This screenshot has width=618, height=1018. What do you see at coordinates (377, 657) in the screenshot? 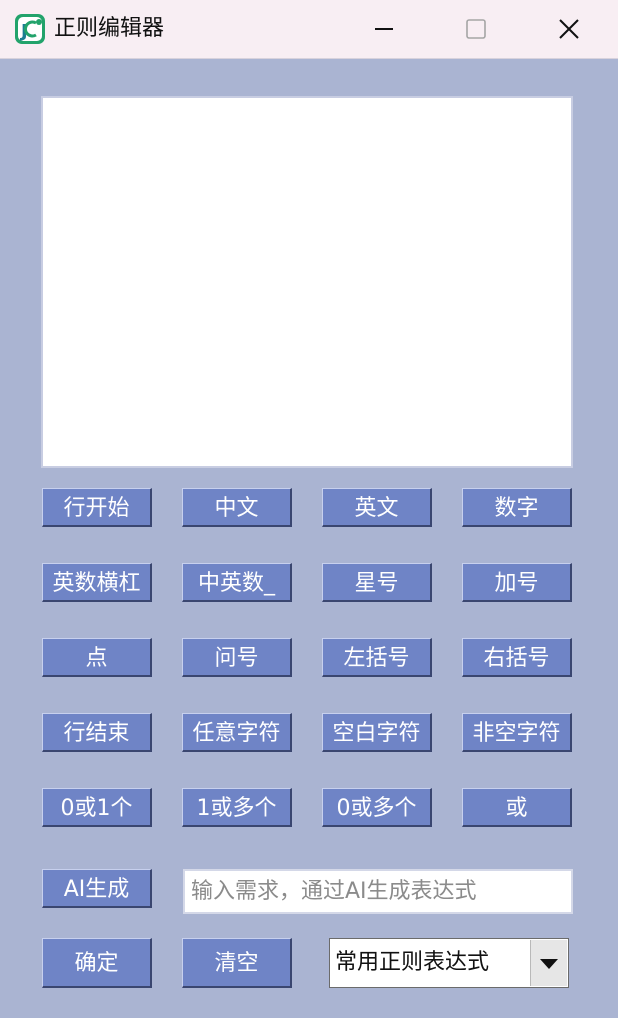
I see `left-paren-button: 左括号` at bounding box center [377, 657].